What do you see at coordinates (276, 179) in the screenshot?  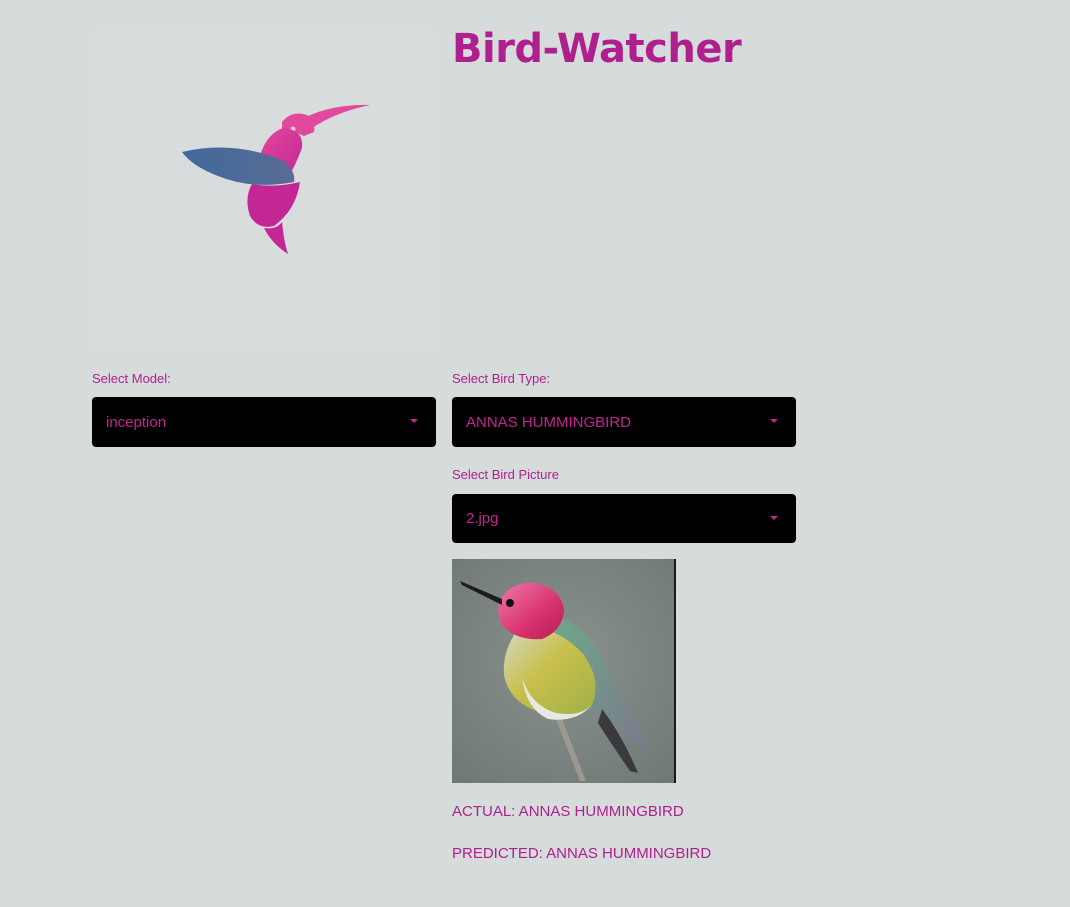 I see `hummingbird-logo-icon` at bounding box center [276, 179].